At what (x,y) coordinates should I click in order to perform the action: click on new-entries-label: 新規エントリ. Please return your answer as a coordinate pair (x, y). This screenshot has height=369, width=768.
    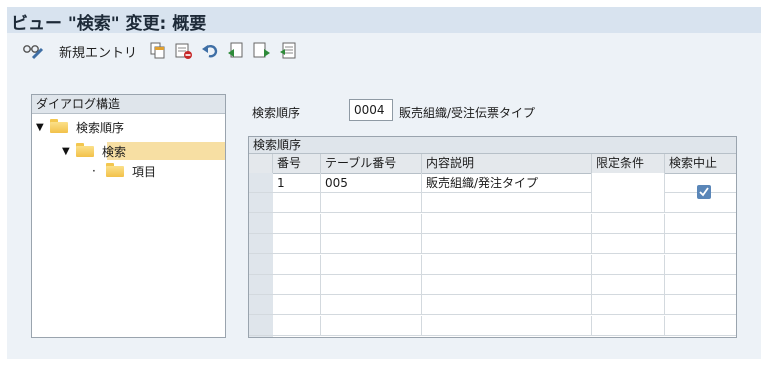
    Looking at the image, I should click on (98, 53).